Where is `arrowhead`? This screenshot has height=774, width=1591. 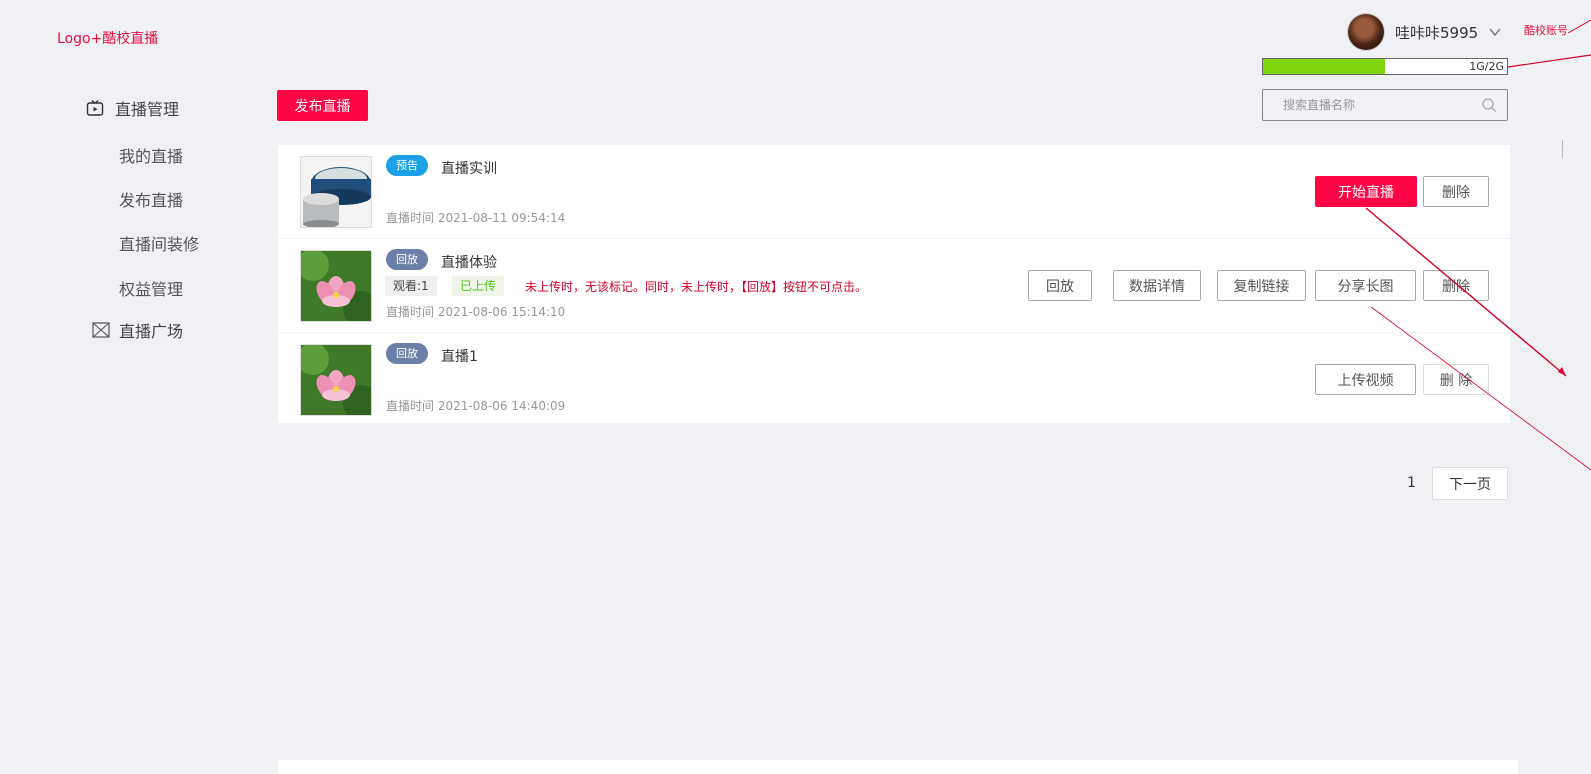 arrowhead is located at coordinates (1562, 371).